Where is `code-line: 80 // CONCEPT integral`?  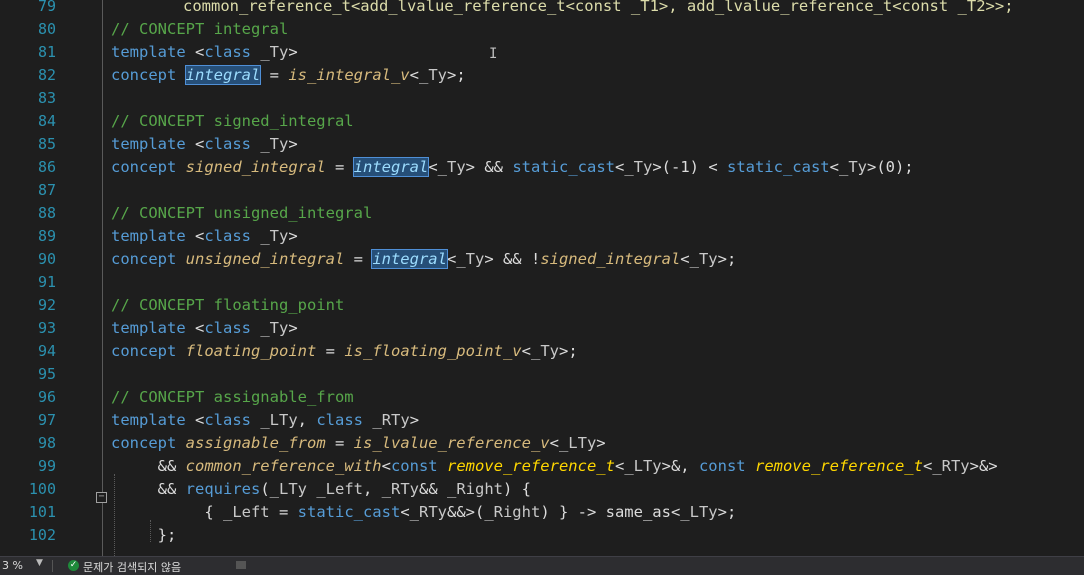
code-line: 80 // CONCEPT integral is located at coordinates (542, 29).